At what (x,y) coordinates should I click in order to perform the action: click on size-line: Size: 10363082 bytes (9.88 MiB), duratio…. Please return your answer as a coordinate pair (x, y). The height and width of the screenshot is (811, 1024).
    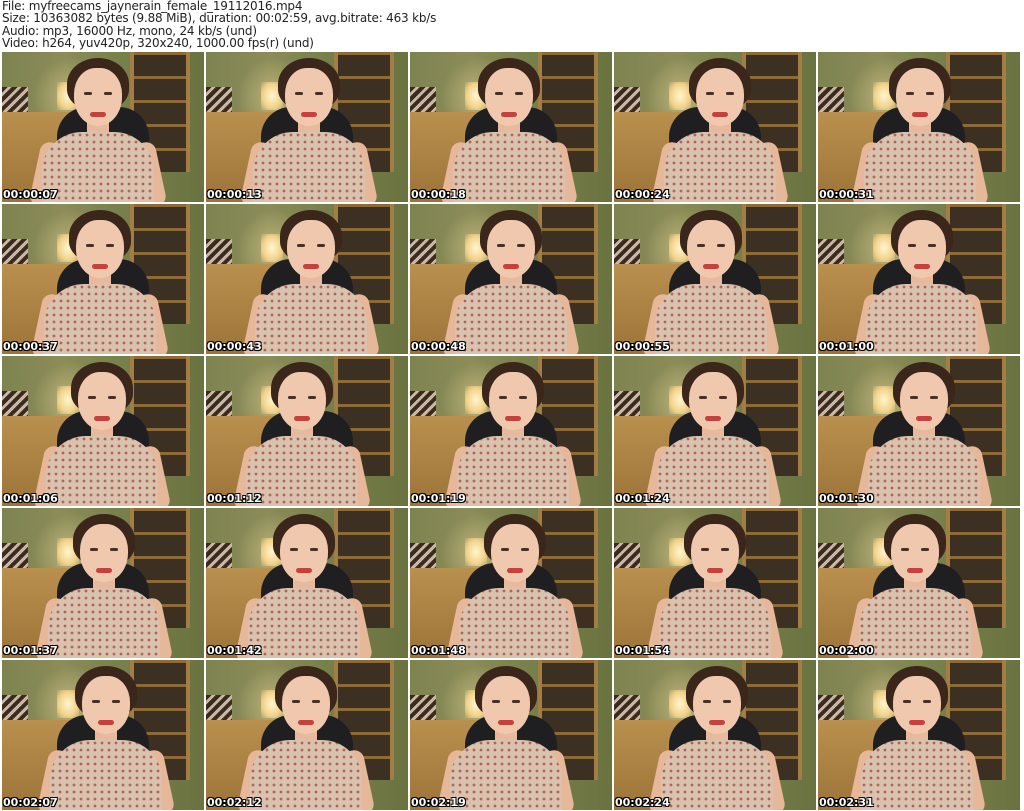
    Looking at the image, I should click on (219, 18).